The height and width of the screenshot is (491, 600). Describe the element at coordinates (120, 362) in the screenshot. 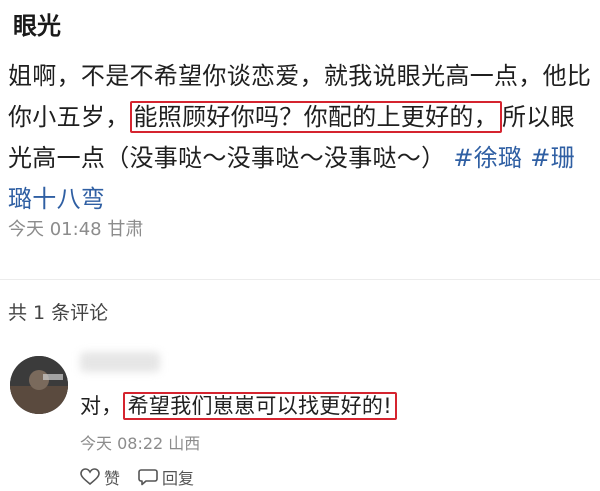

I see `username-blurred` at that location.